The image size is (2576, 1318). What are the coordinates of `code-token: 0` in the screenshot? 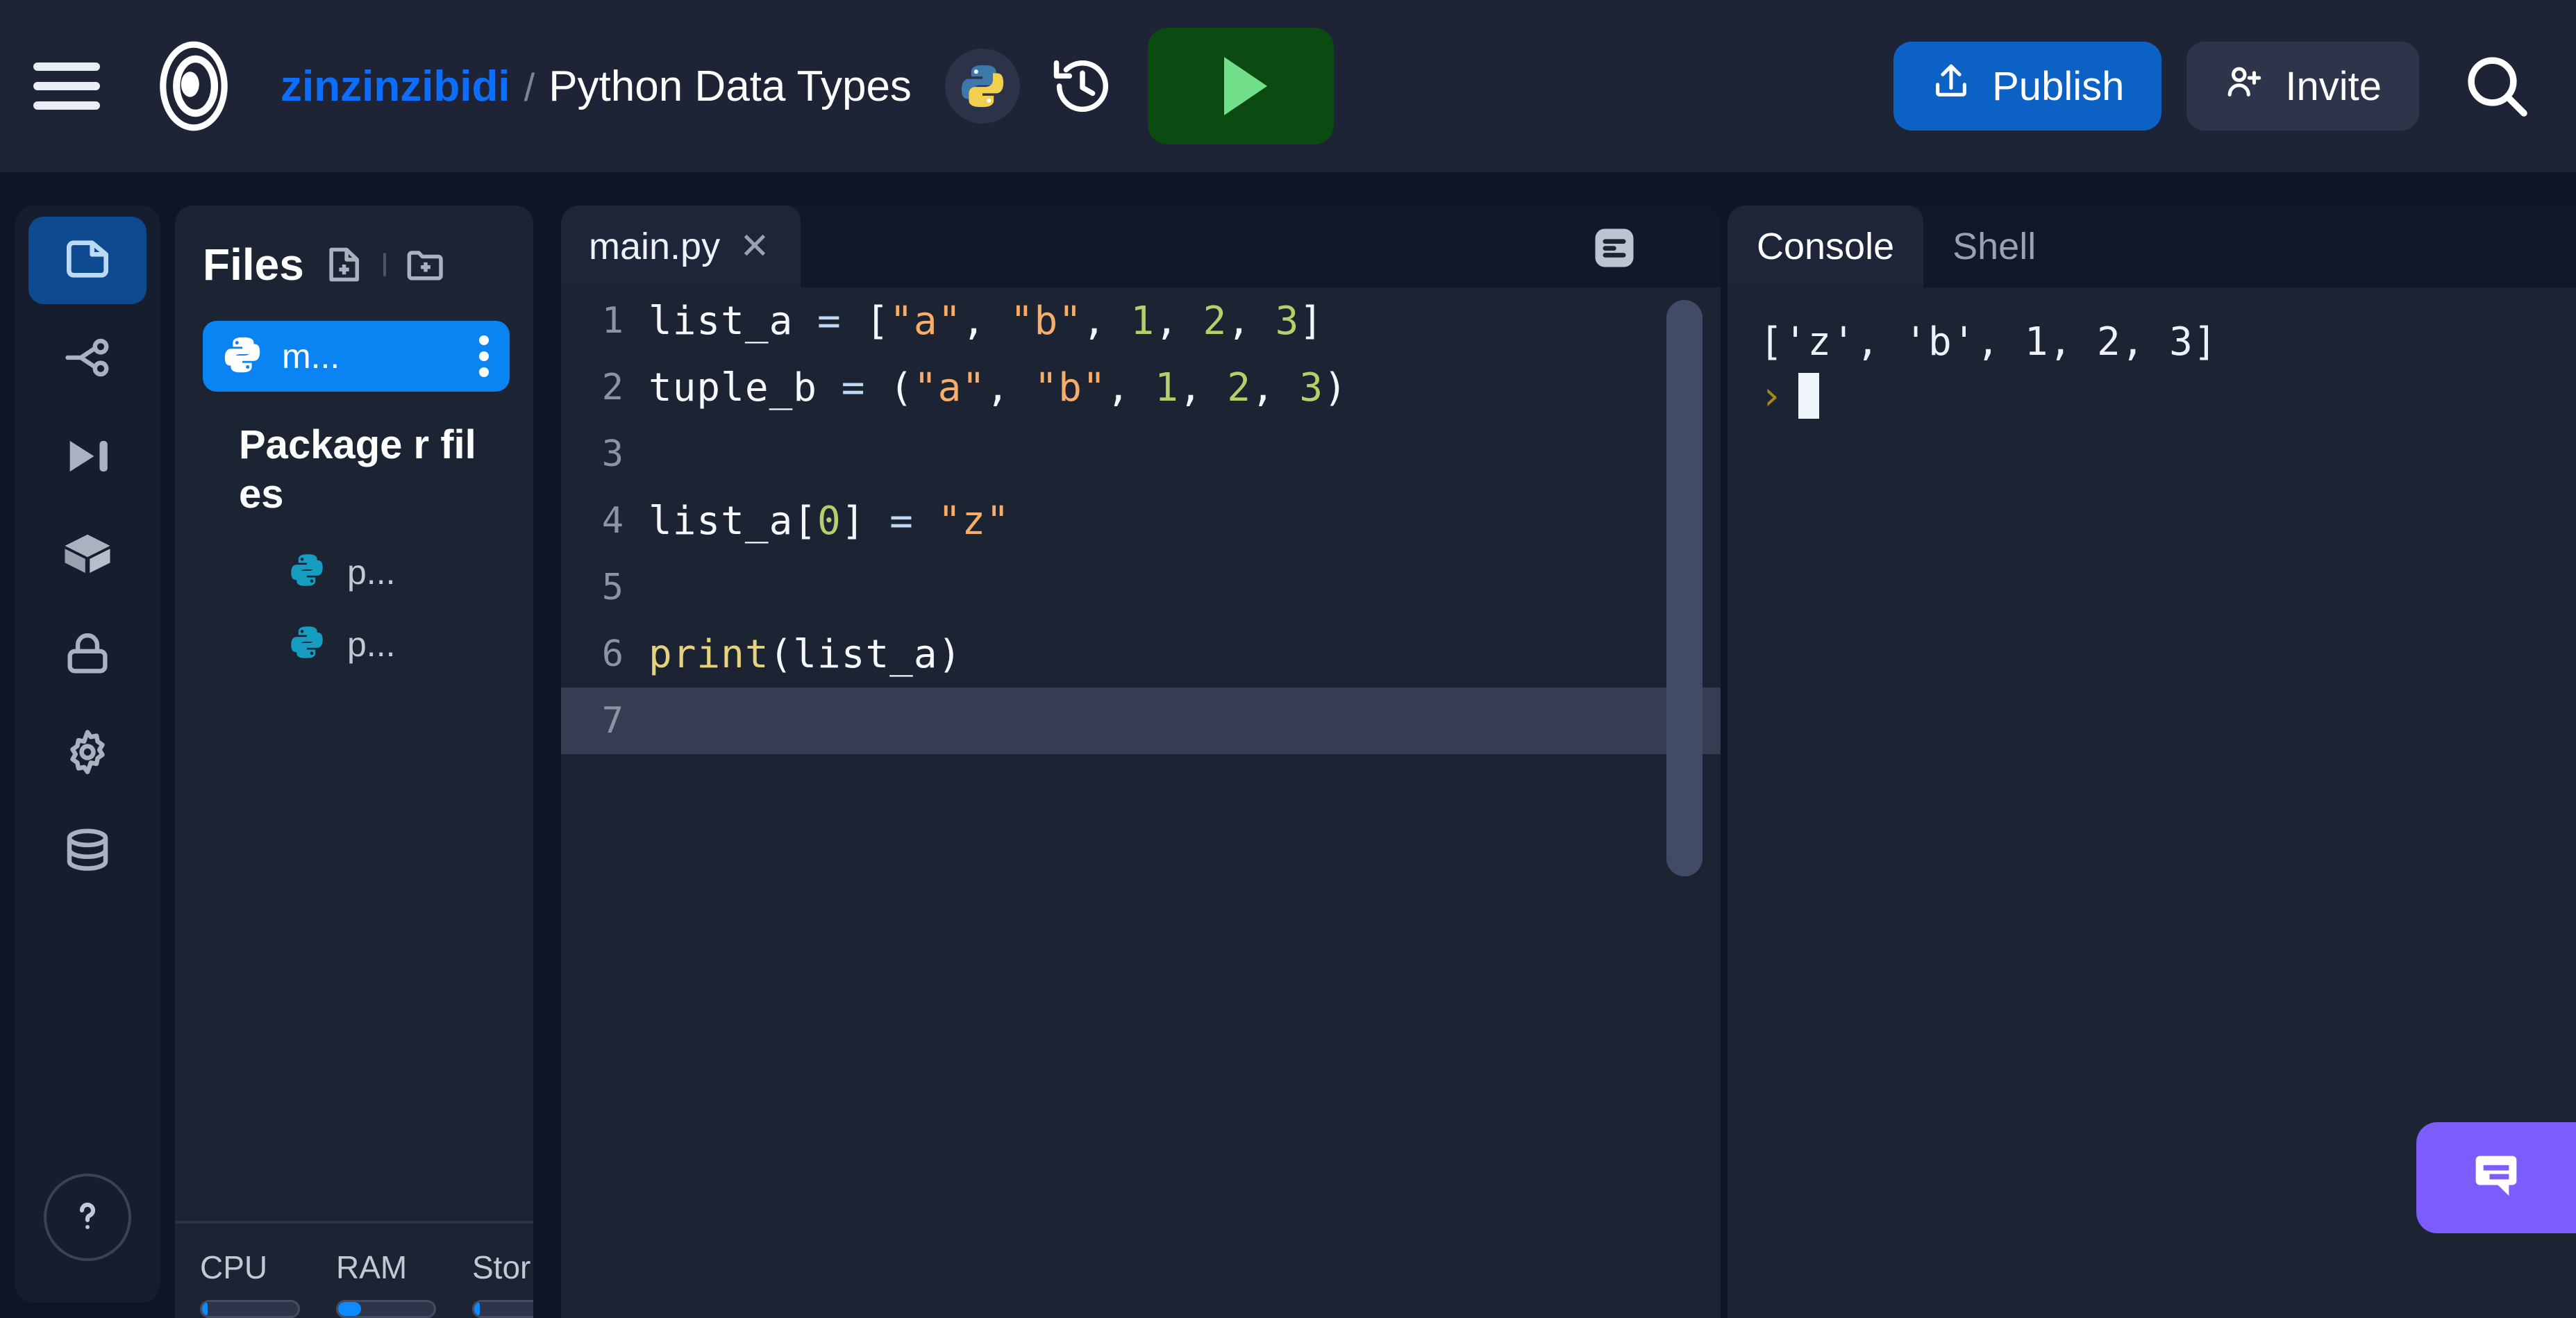 It's located at (829, 521).